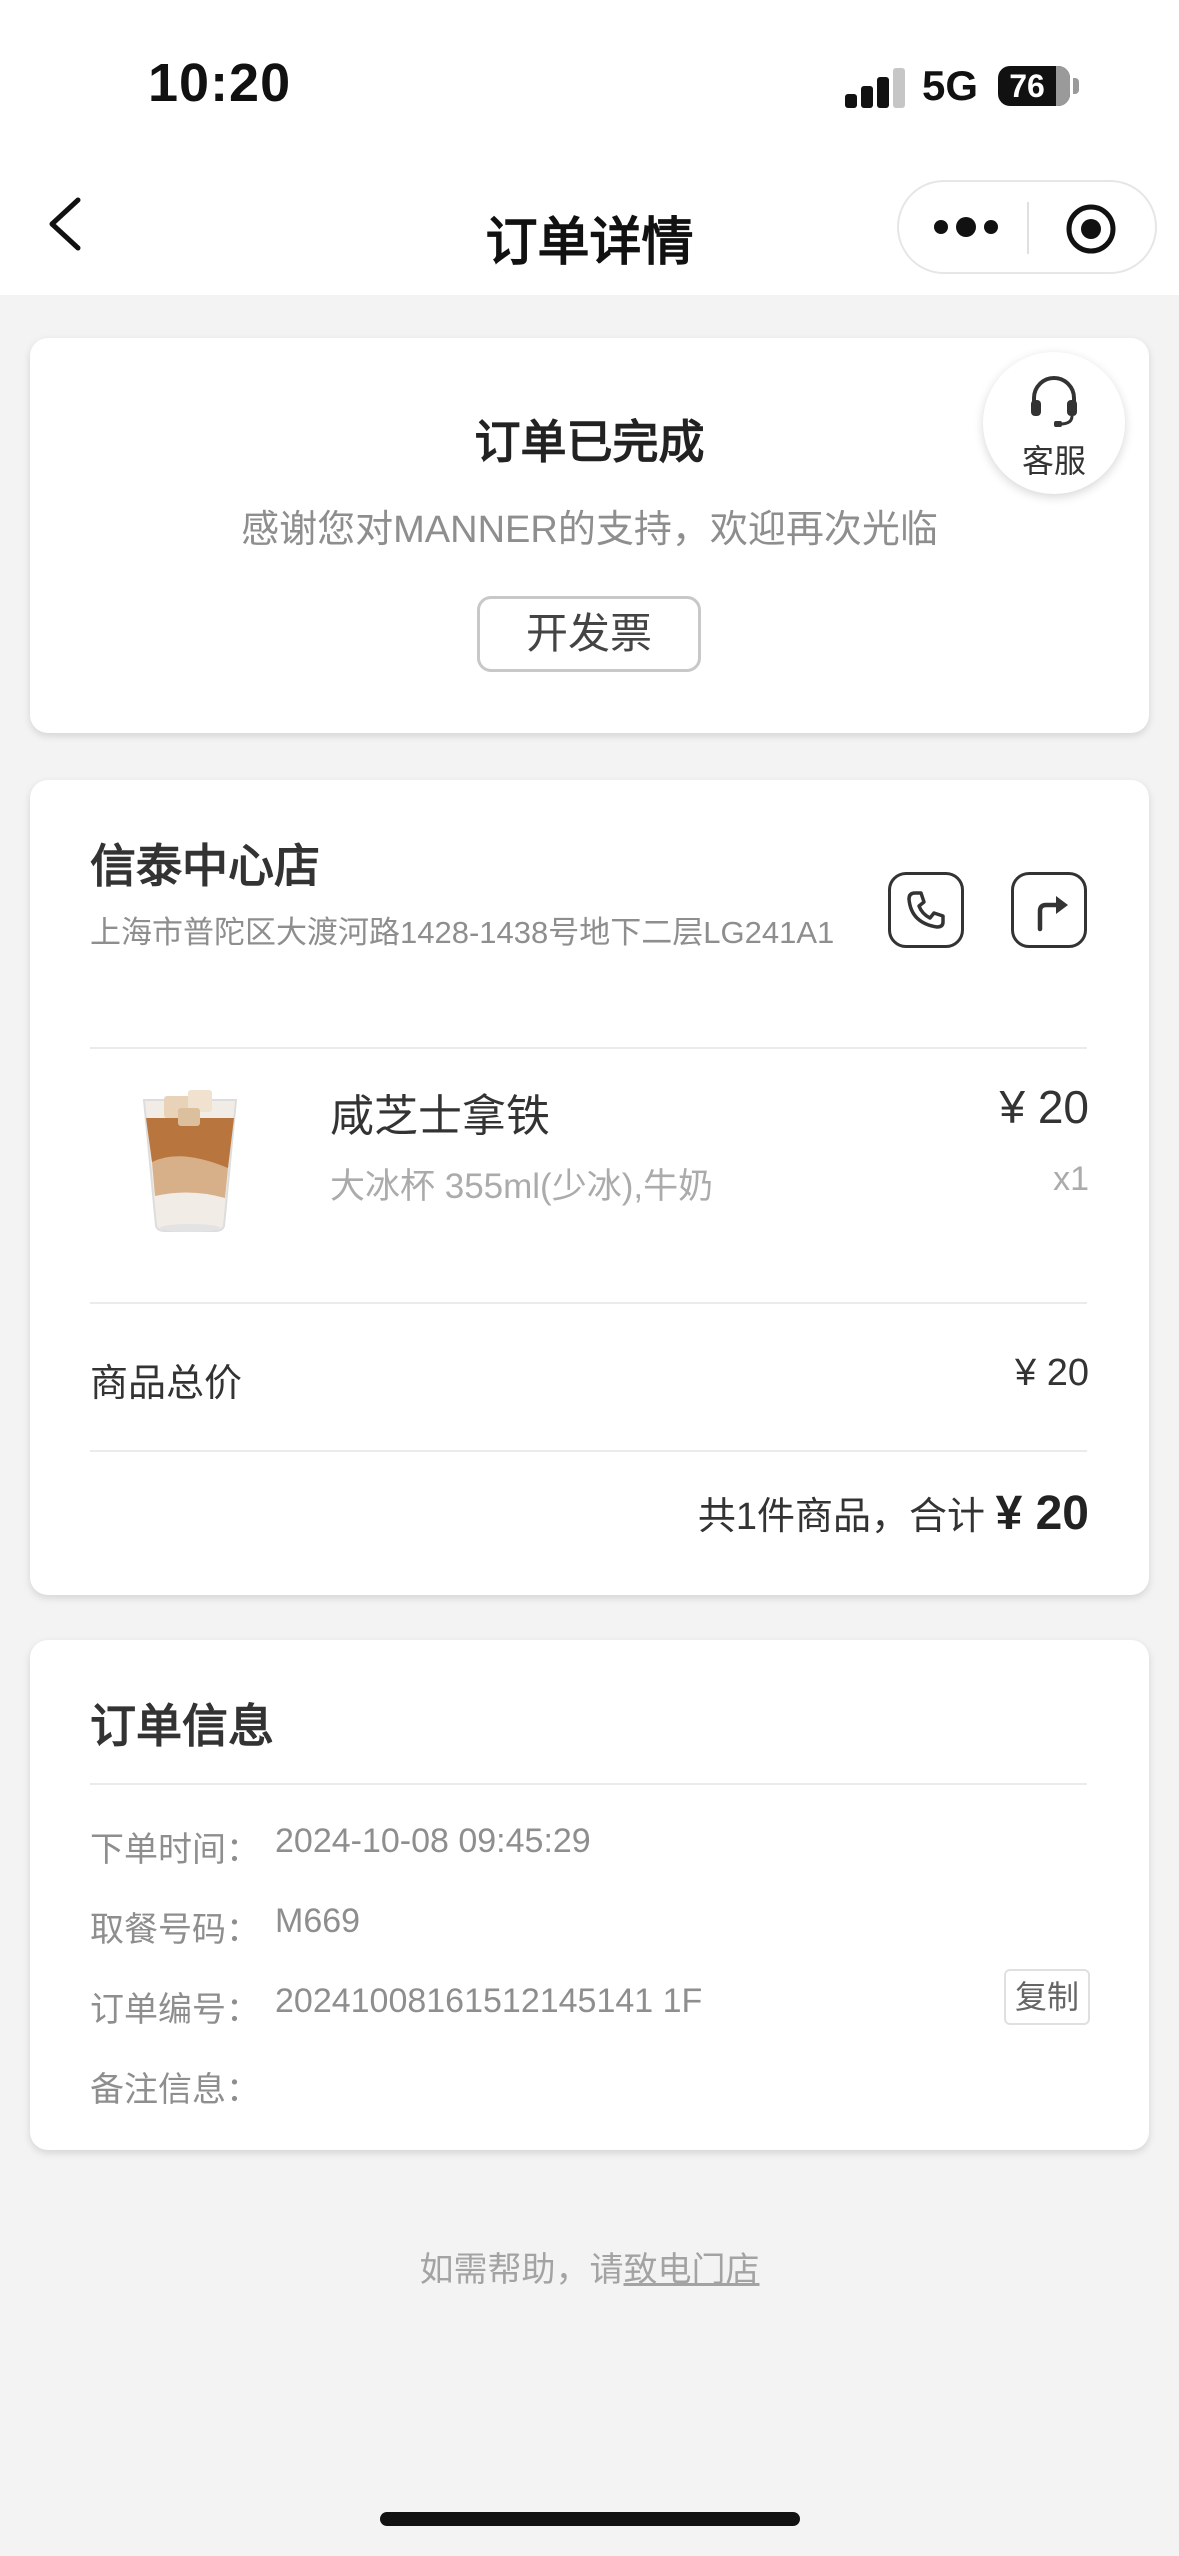 Image resolution: width=1179 pixels, height=2556 pixels. I want to click on product-price: ¥ 20, so click(1044, 1107).